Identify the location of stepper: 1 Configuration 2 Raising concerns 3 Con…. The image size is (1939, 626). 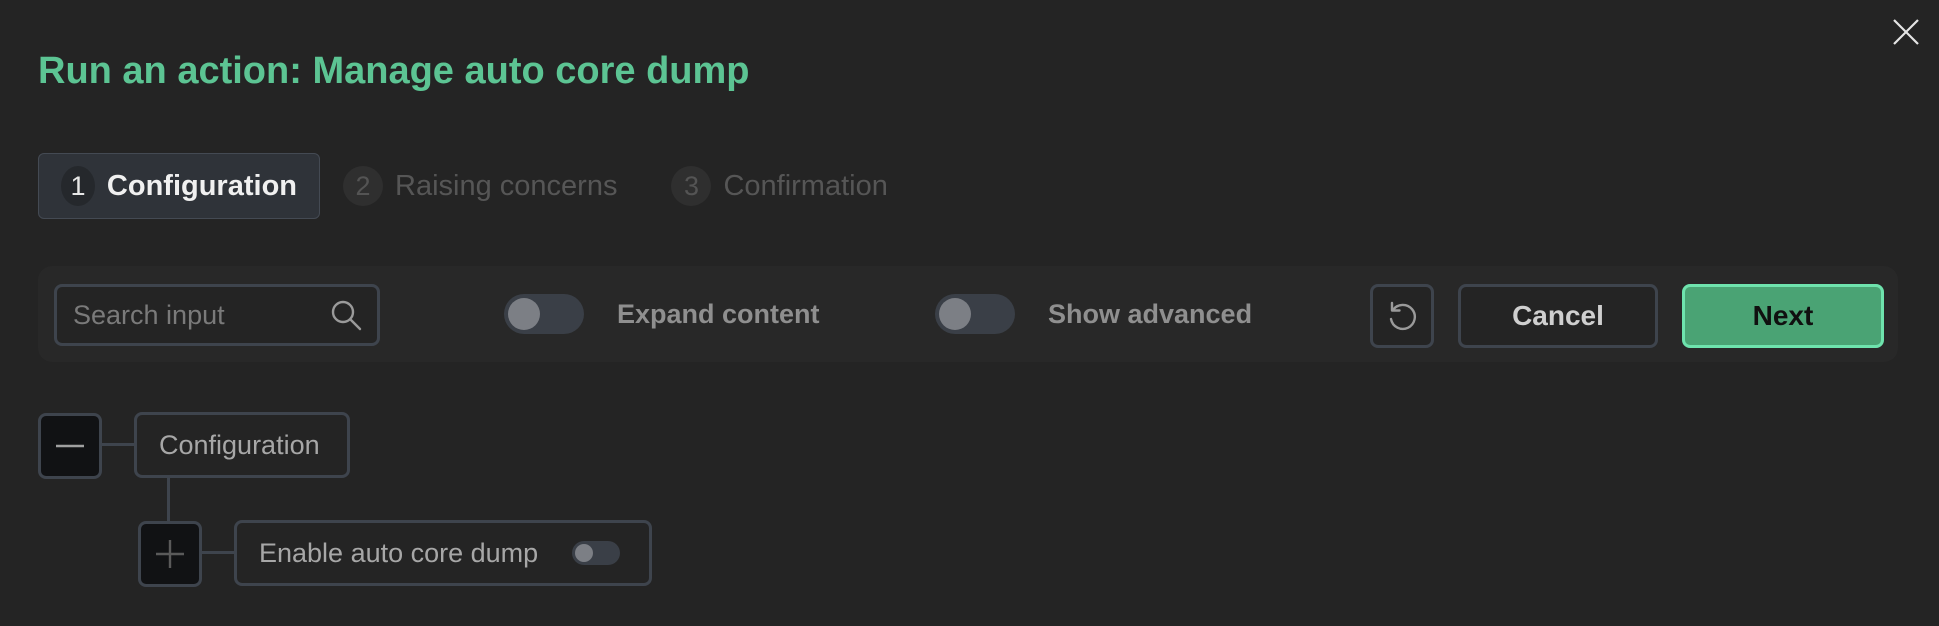
(474, 186).